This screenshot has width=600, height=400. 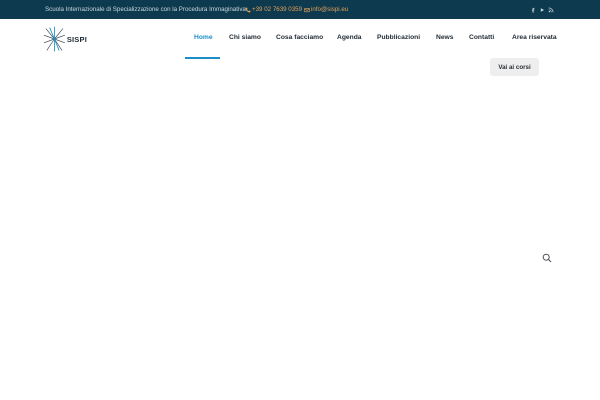 I want to click on email-link: info@sispi.eu, so click(x=326, y=9).